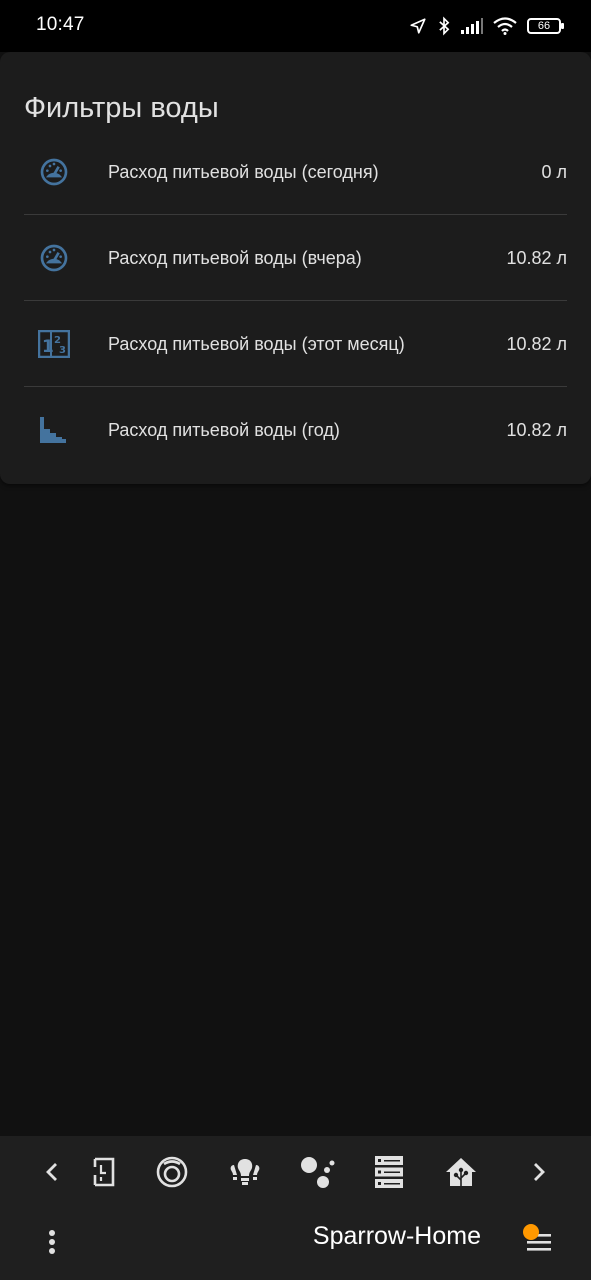  What do you see at coordinates (243, 171) in the screenshot?
I see `entity-name: Расход питьевой воды (сегодня)` at bounding box center [243, 171].